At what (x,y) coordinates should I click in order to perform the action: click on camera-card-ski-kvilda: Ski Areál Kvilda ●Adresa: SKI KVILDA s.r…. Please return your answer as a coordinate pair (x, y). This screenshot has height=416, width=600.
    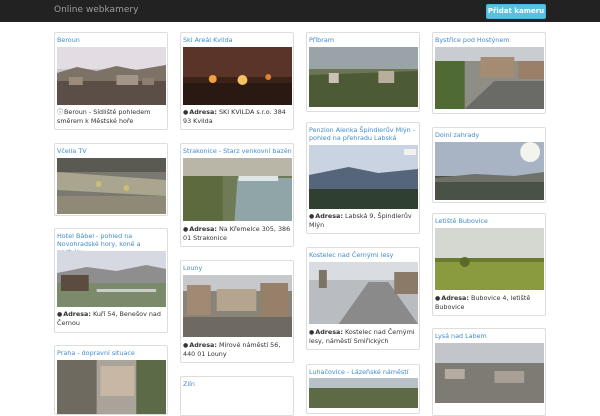
    Looking at the image, I should click on (237, 81).